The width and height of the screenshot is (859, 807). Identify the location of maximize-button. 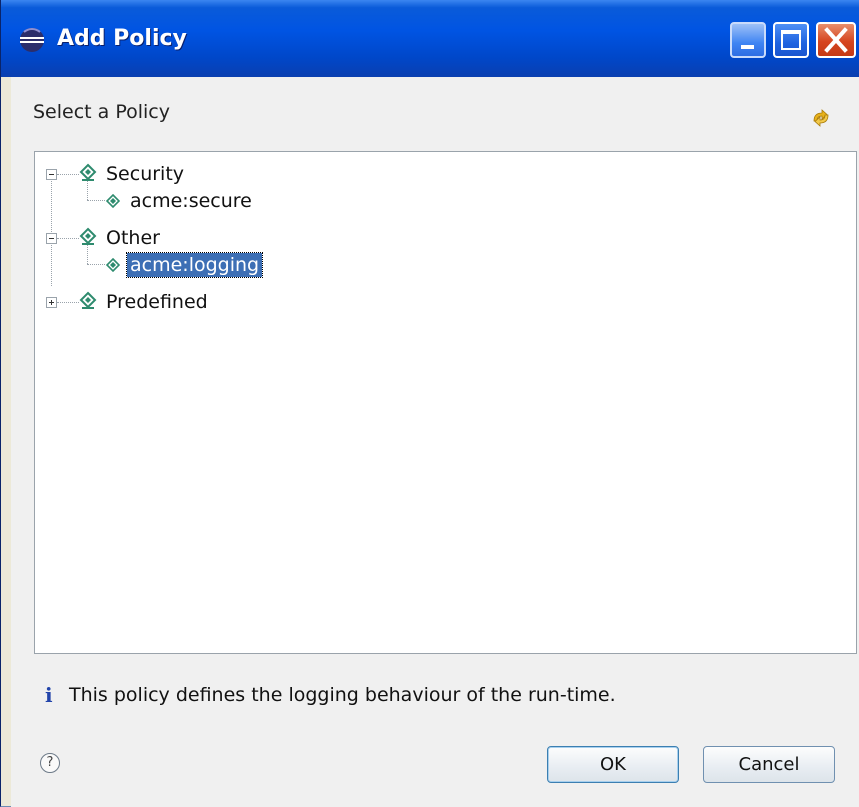
(791, 40).